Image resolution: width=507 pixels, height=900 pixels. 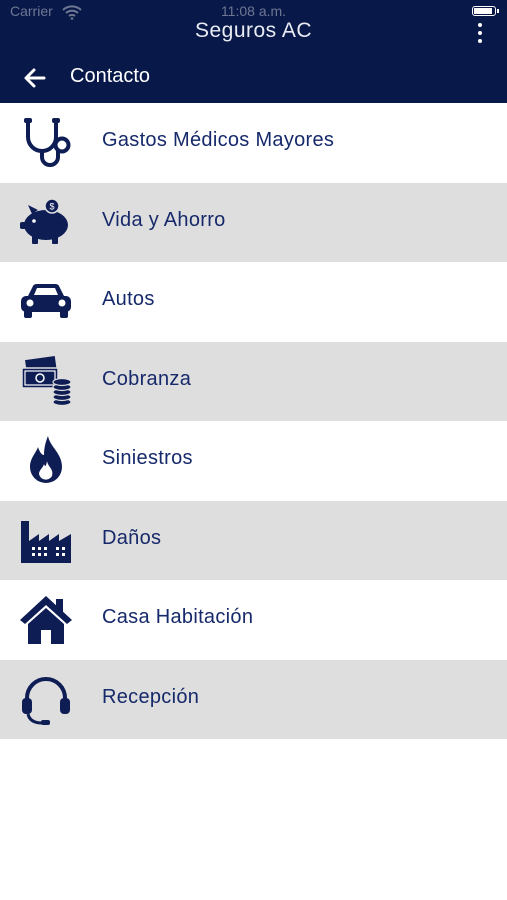 I want to click on headset-icon, so click(x=46, y=700).